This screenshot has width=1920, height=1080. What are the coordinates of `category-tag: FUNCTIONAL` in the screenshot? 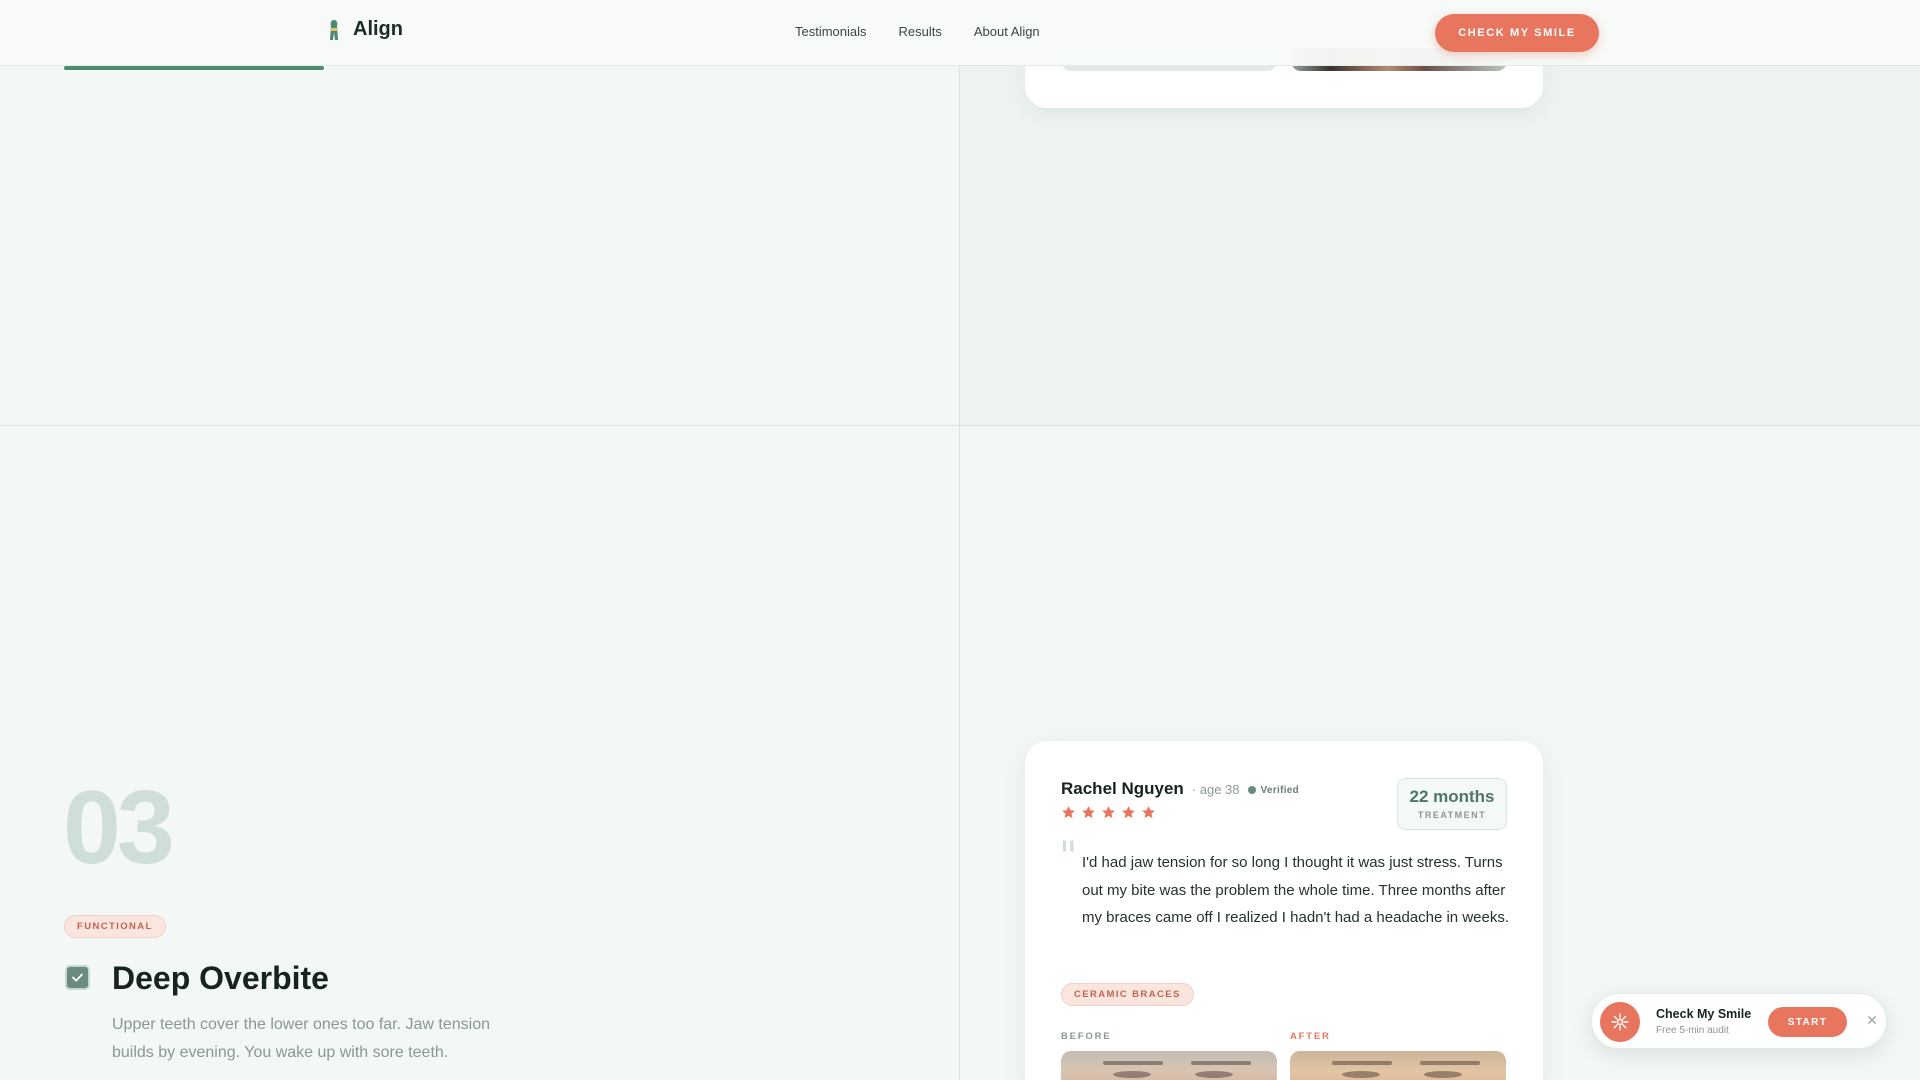 It's located at (115, 926).